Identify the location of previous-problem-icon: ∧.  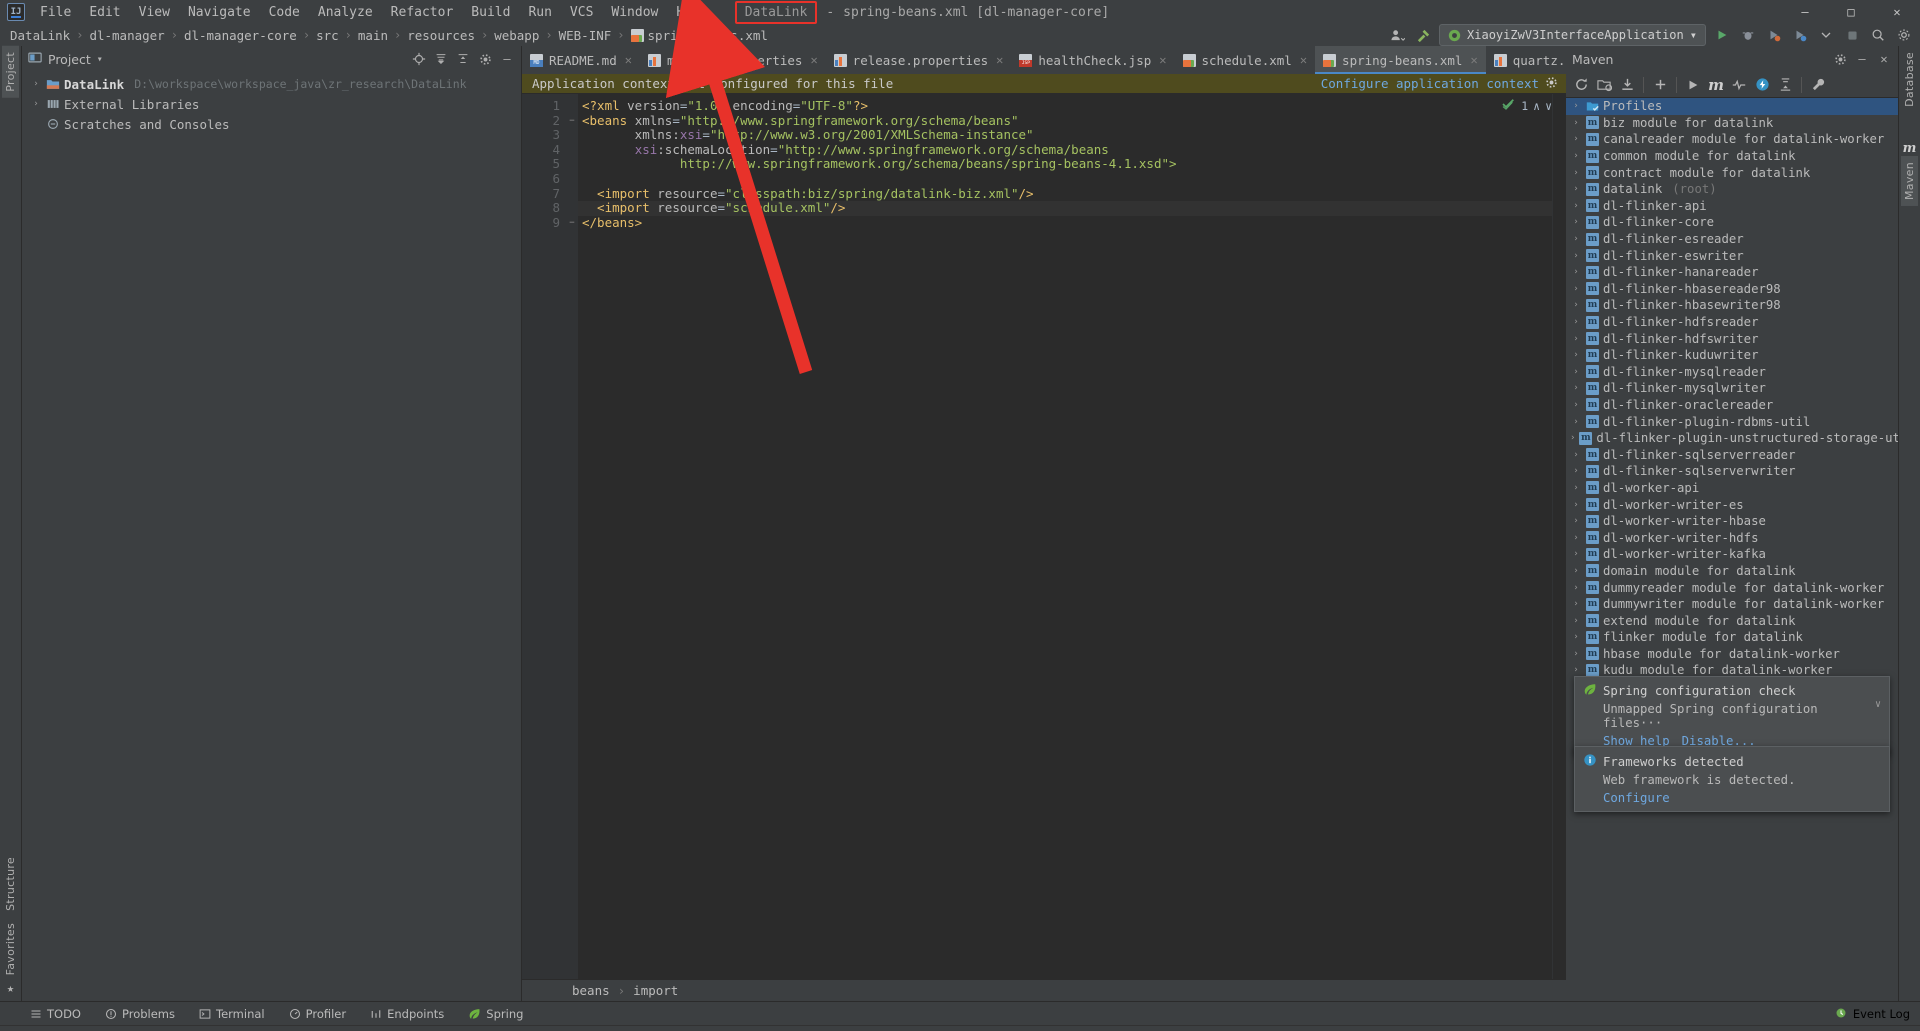
(1536, 106).